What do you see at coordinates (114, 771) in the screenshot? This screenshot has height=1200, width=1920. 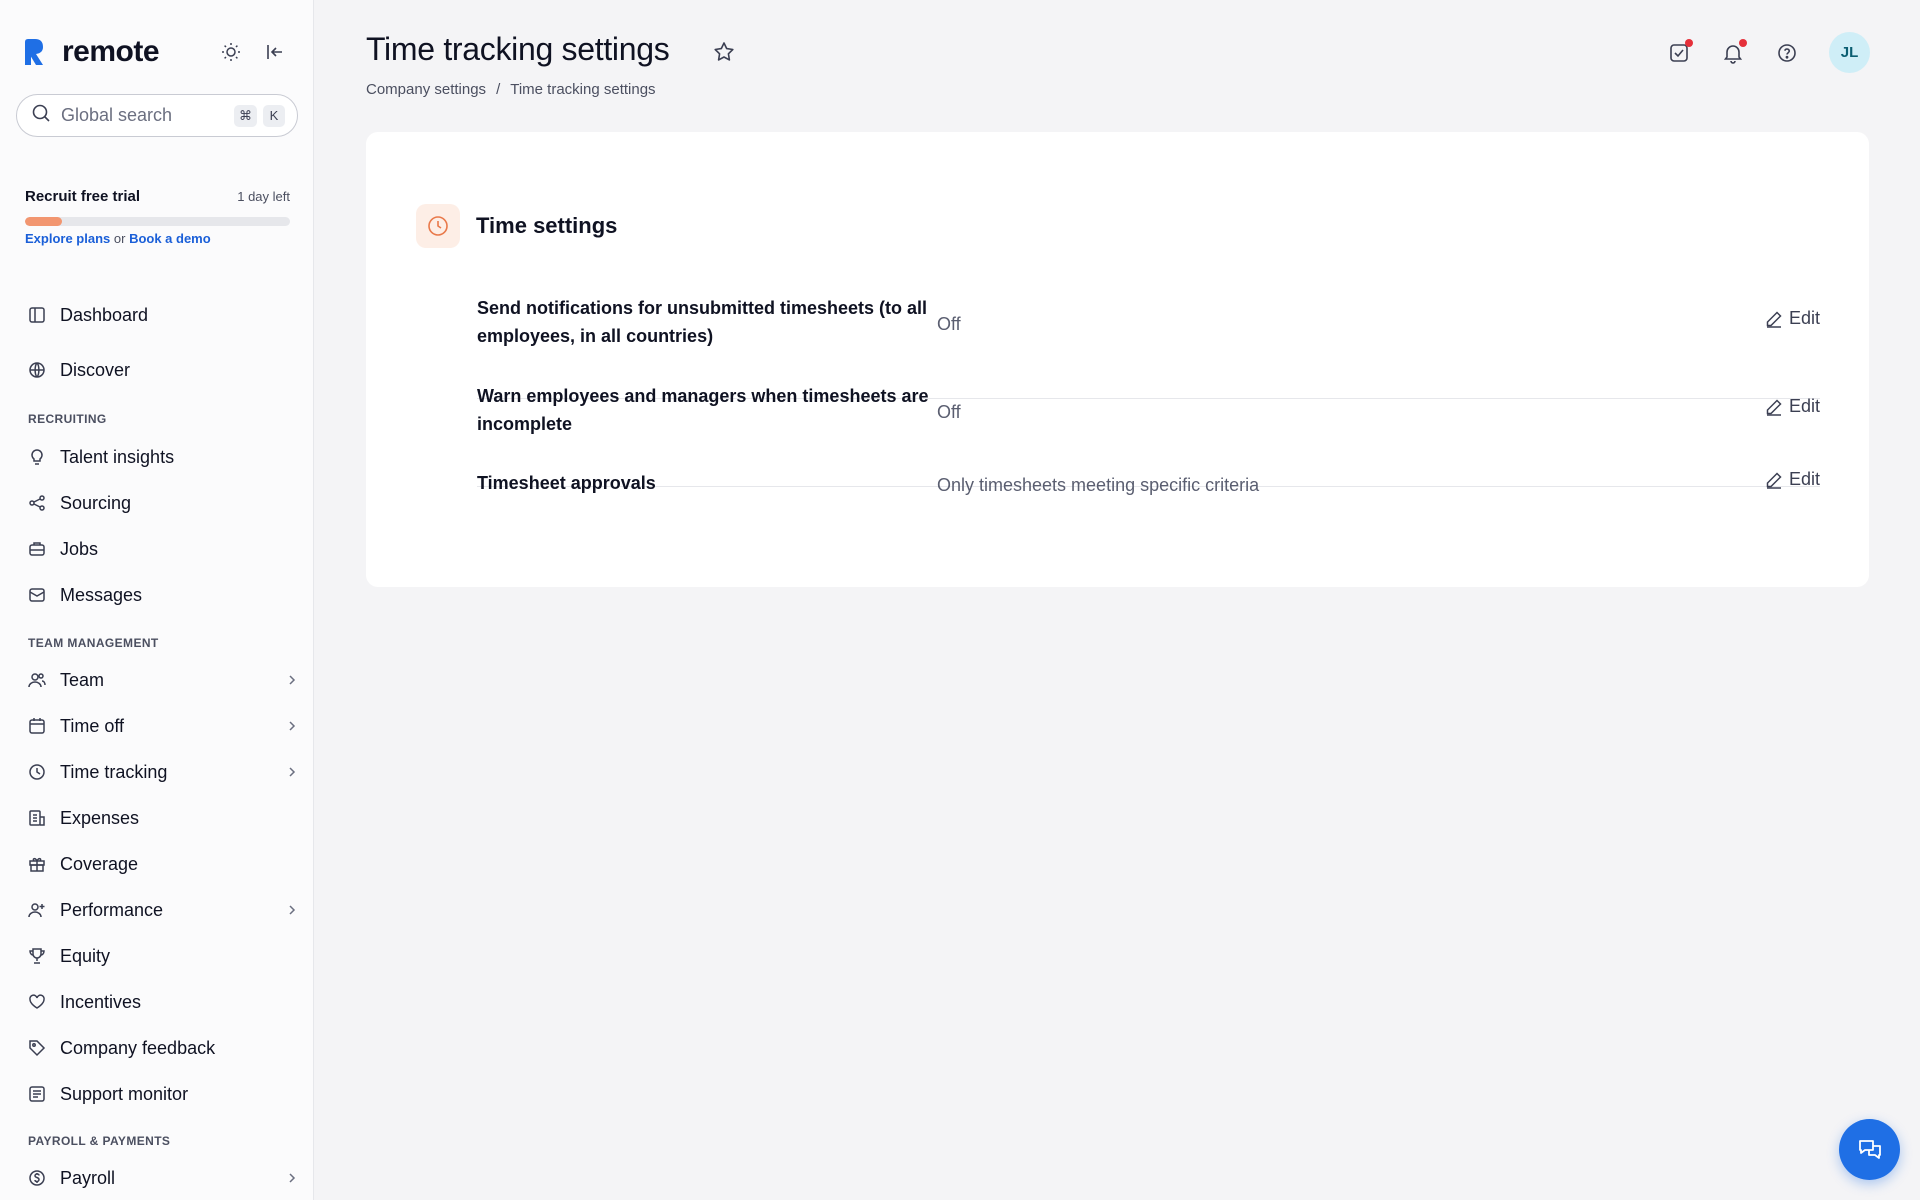 I see `sidebar-item-label: Time tracking` at bounding box center [114, 771].